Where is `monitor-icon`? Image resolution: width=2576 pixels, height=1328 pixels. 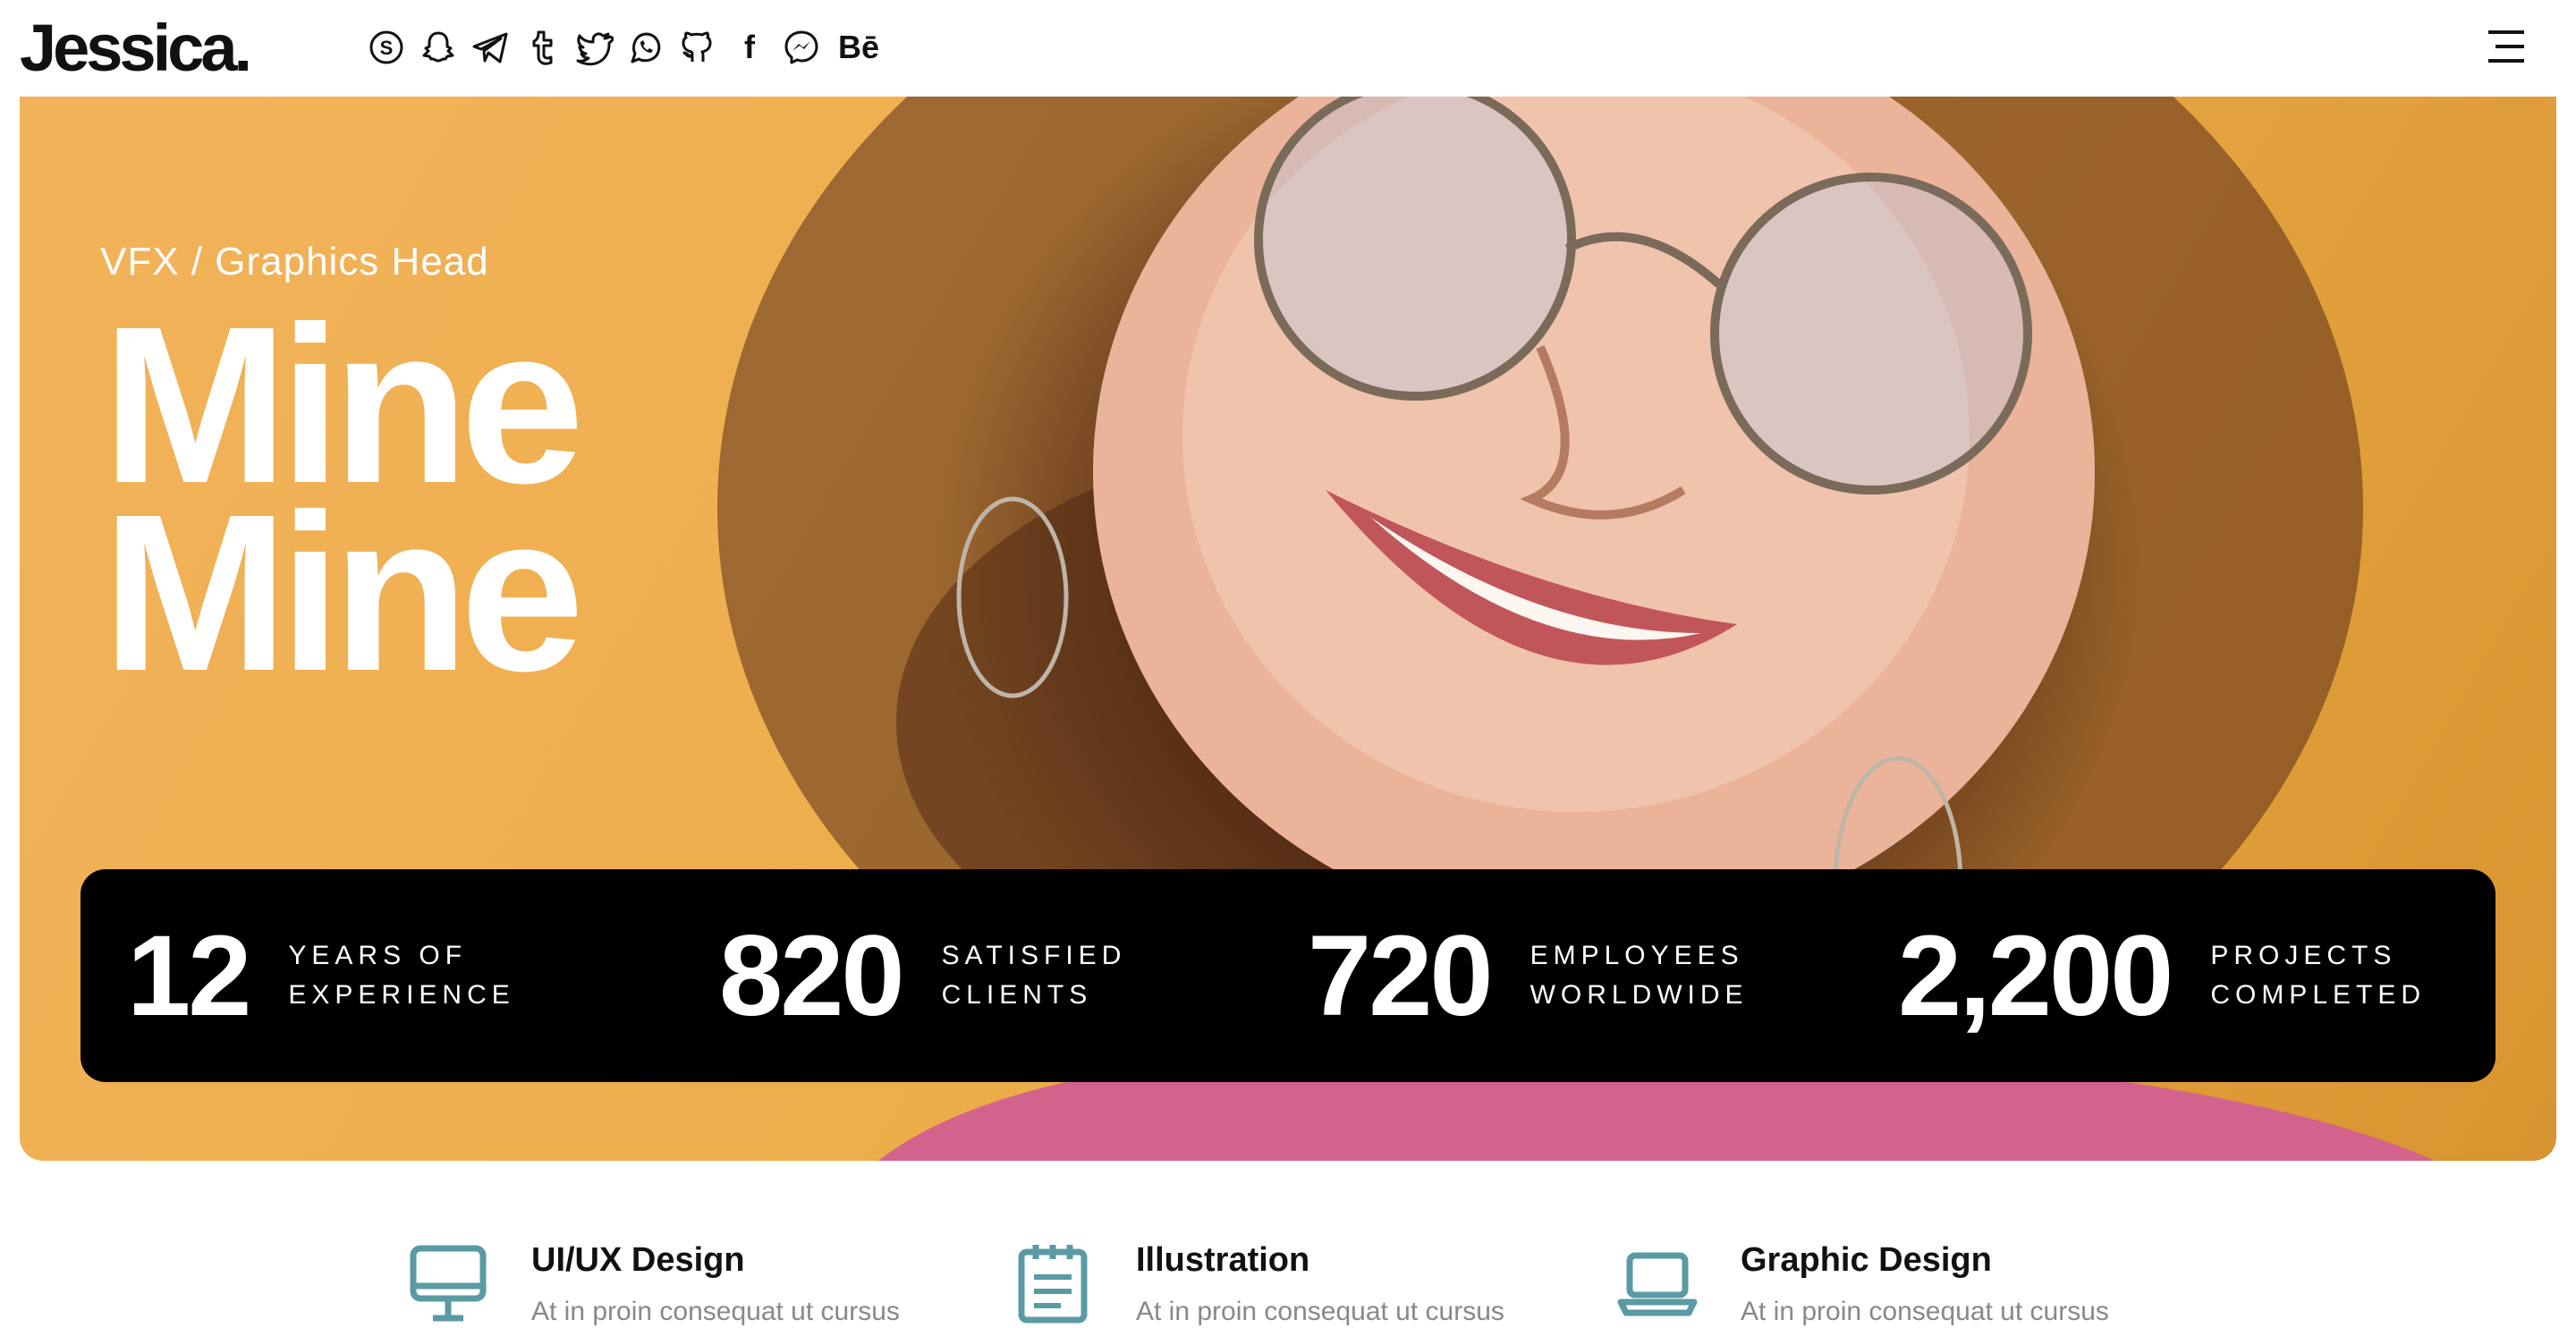 monitor-icon is located at coordinates (448, 1282).